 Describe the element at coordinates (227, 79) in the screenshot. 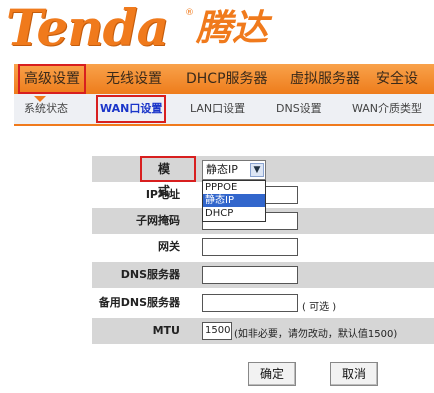

I see `main-tab-dhcp: DHCP服务器` at that location.